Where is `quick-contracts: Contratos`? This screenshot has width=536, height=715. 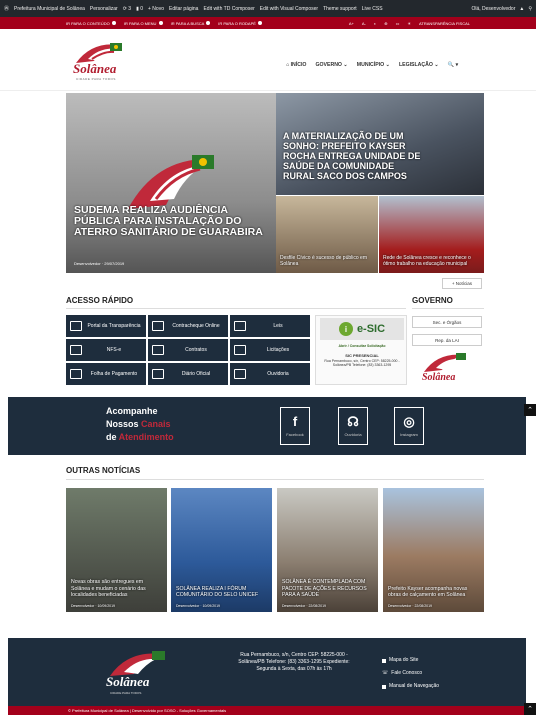 quick-contracts: Contratos is located at coordinates (188, 350).